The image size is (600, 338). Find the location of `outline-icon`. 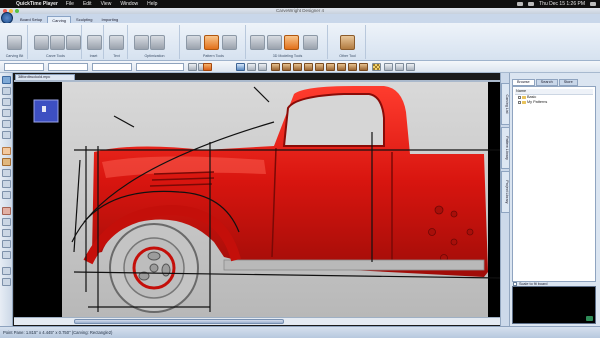

outline-icon is located at coordinates (73, 42).